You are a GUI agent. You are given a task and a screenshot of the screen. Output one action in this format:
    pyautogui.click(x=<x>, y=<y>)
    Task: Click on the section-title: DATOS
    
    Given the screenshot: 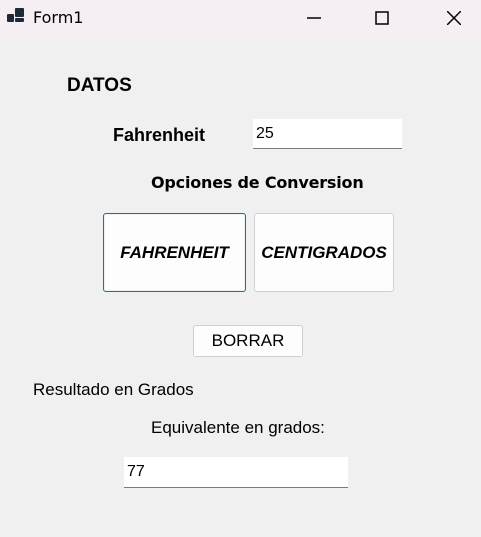 What is the action you would take?
    pyautogui.click(x=99, y=85)
    